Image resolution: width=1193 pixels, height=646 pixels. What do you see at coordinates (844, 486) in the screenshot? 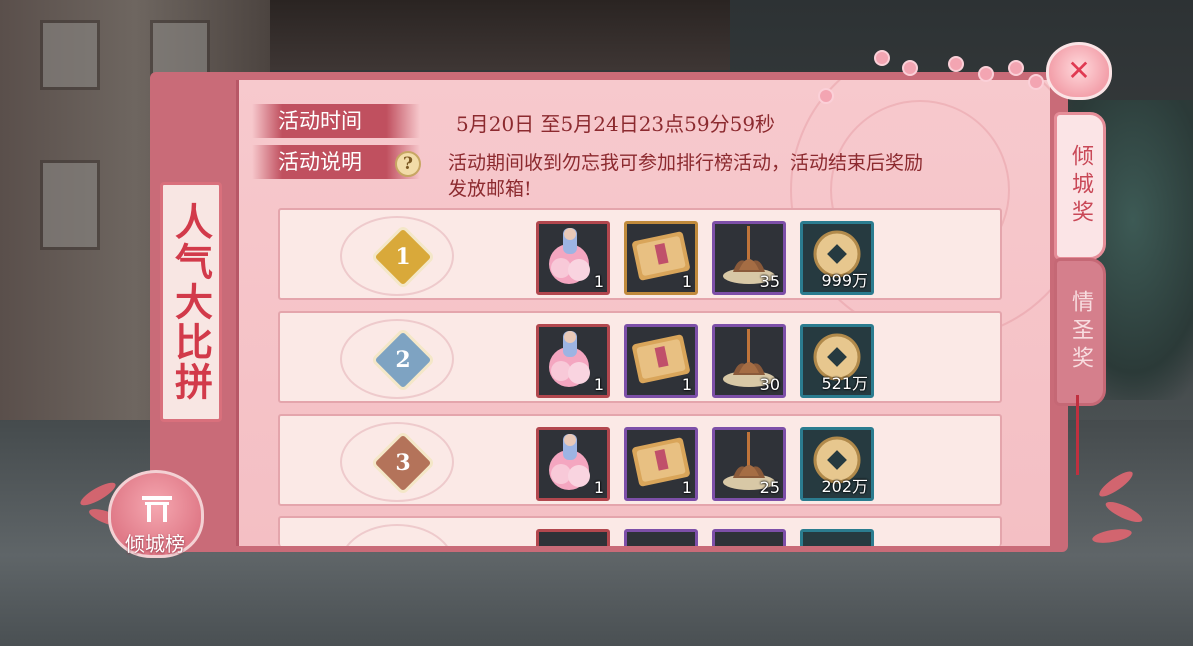
I see `reward-count: 202万` at bounding box center [844, 486].